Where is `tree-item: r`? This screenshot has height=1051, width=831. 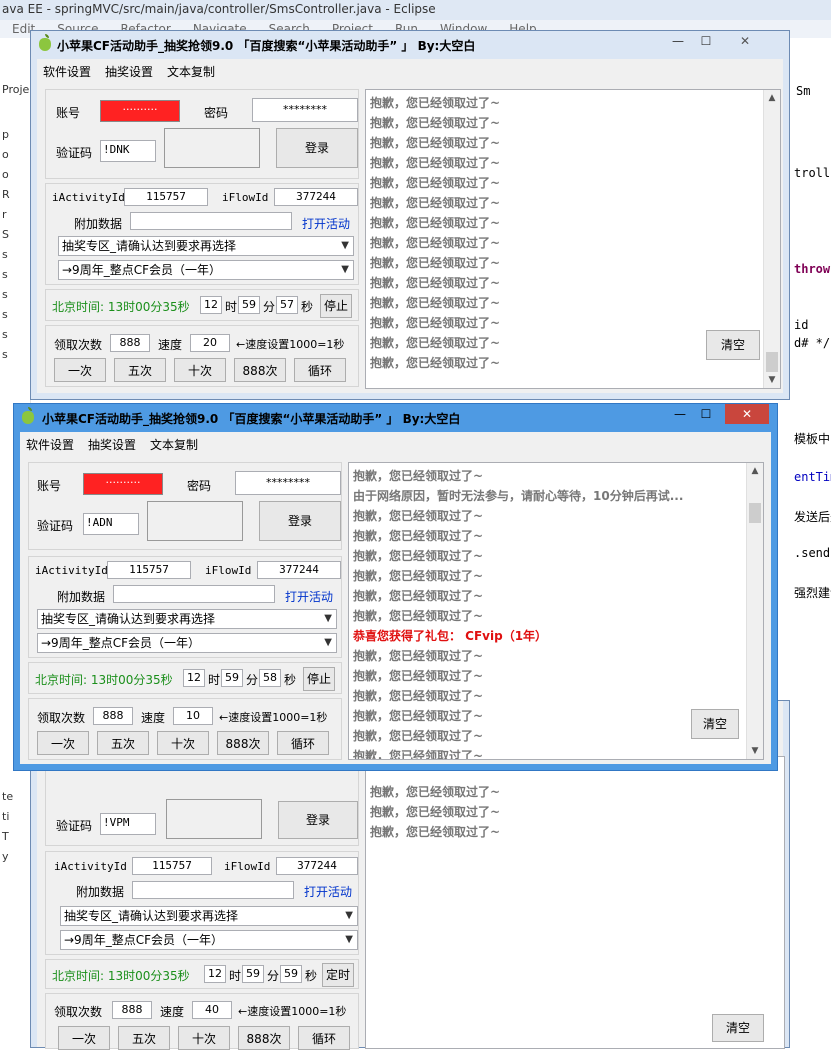
tree-item: r is located at coordinates (4, 214).